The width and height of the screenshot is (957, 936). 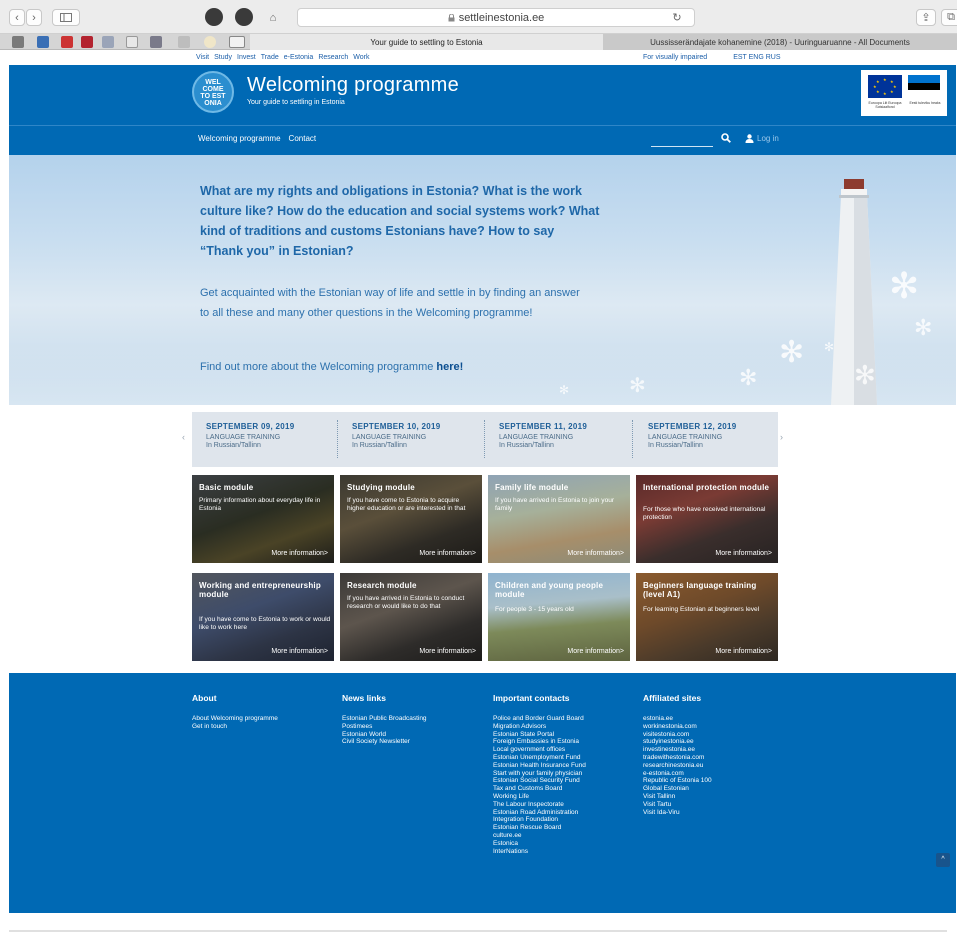 I want to click on footer-link: workinestonia.com, so click(x=677, y=727).